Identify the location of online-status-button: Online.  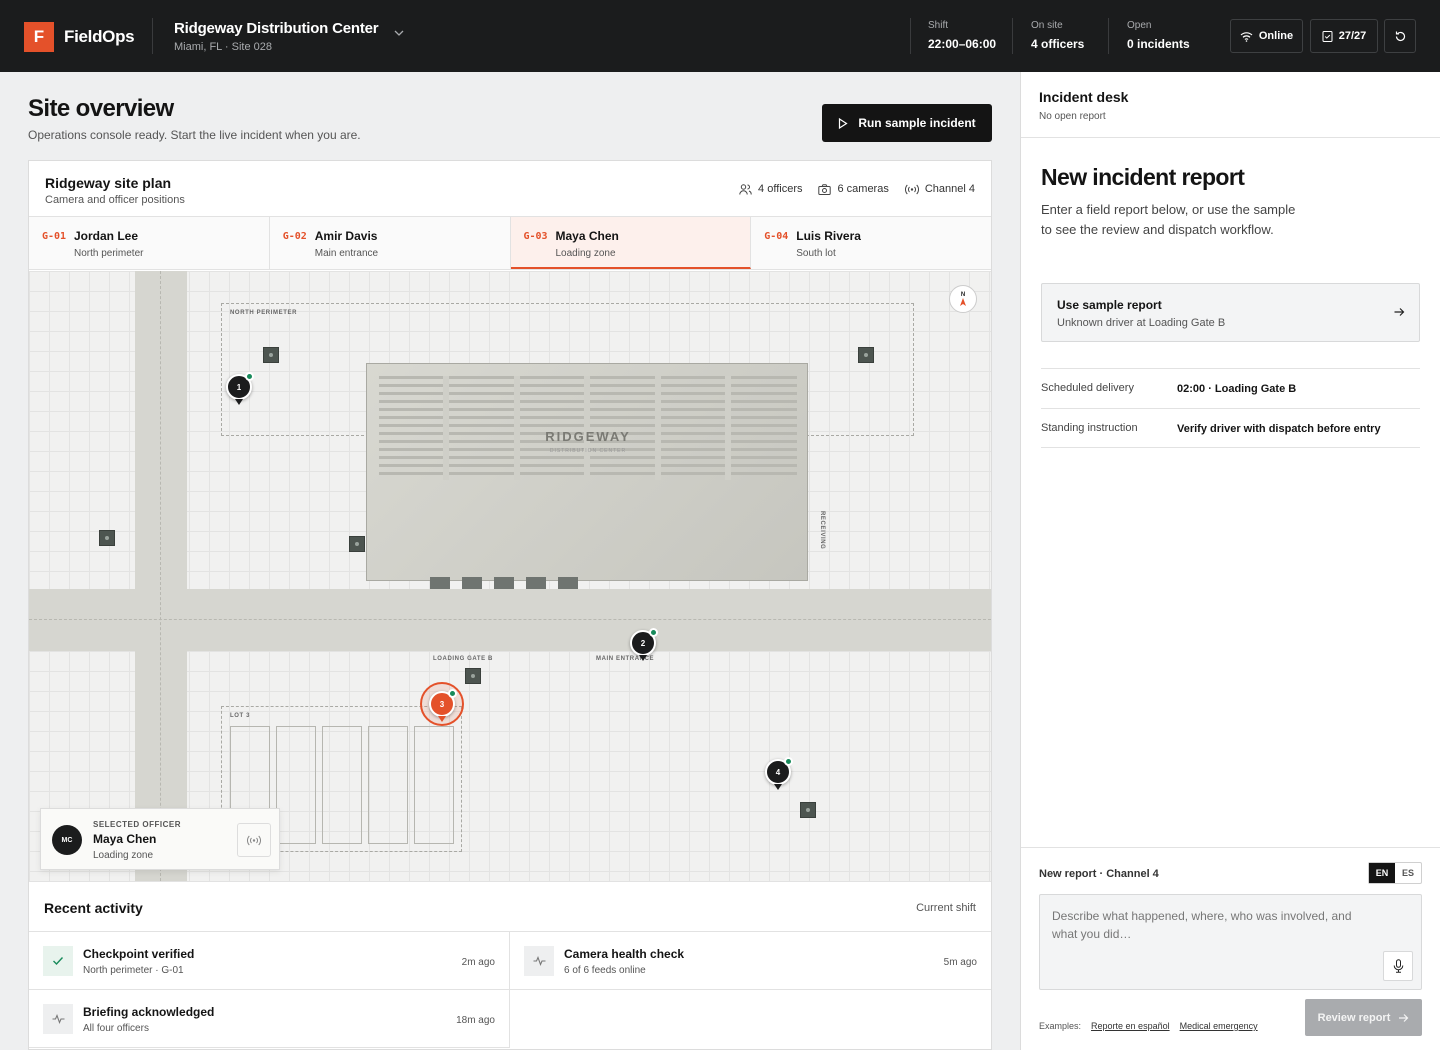
(1266, 36).